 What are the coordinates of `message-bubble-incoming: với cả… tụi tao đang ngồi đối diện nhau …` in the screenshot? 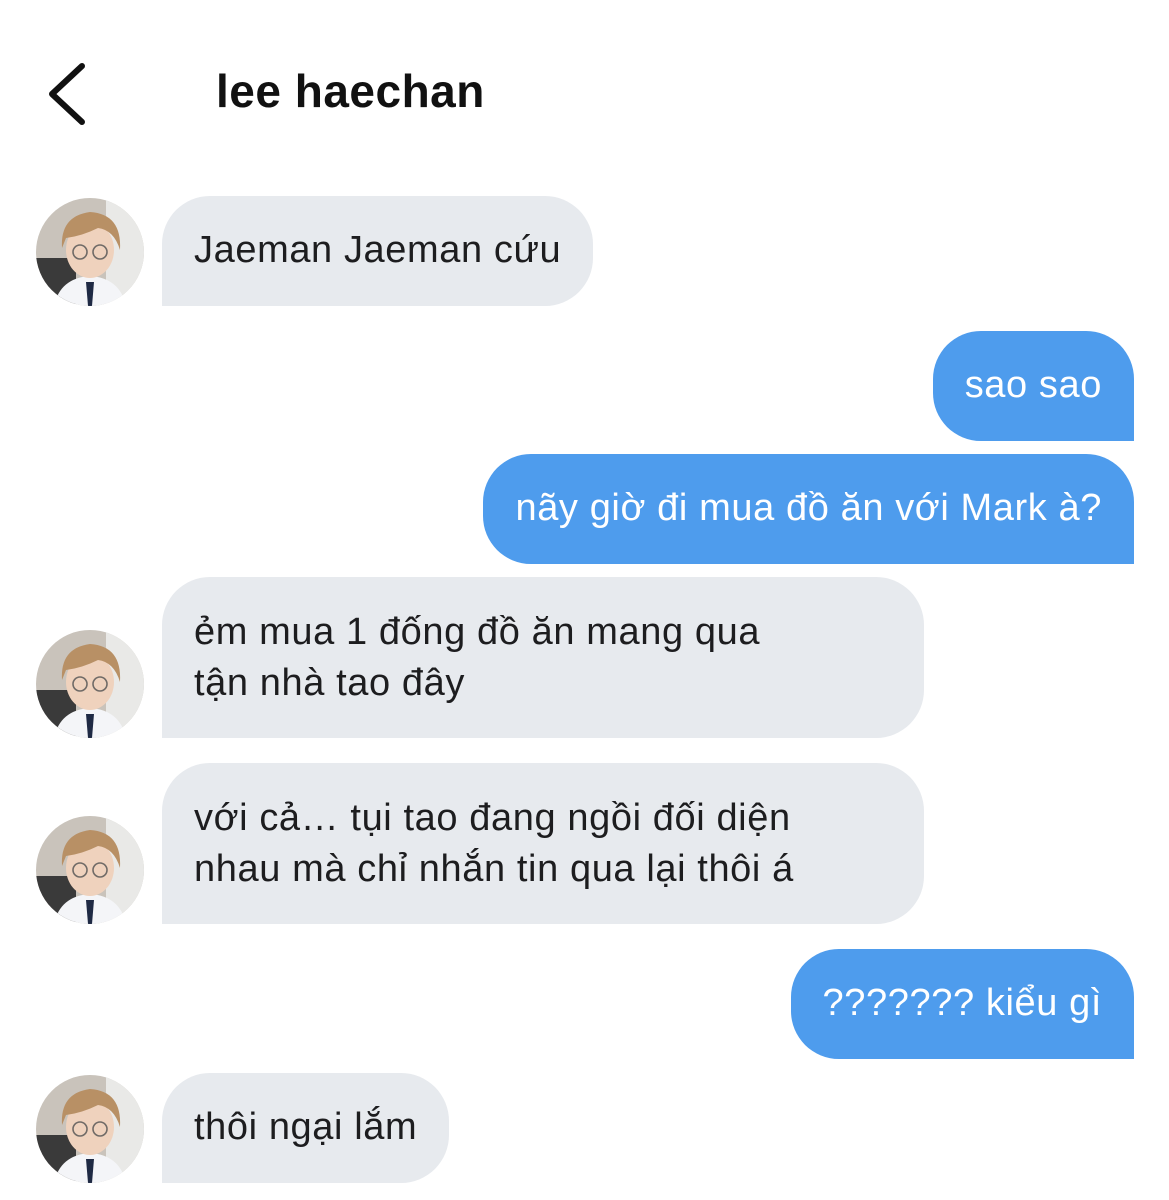 It's located at (543, 843).